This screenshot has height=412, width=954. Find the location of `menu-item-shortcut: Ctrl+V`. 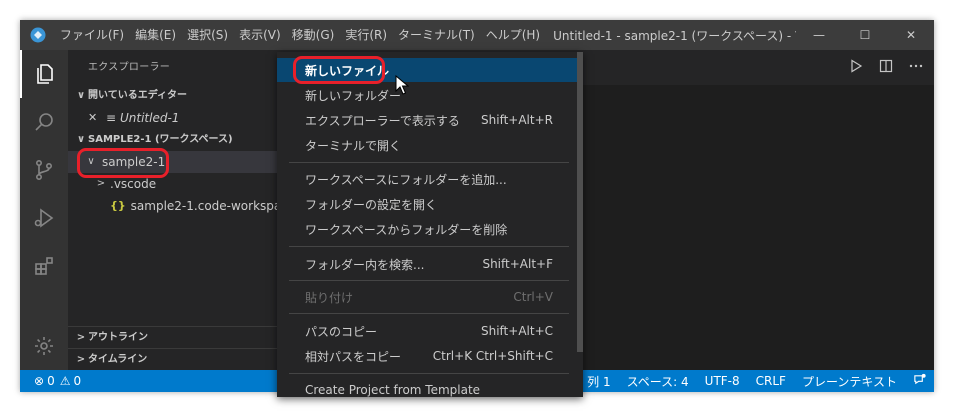

menu-item-shortcut: Ctrl+V is located at coordinates (533, 297).